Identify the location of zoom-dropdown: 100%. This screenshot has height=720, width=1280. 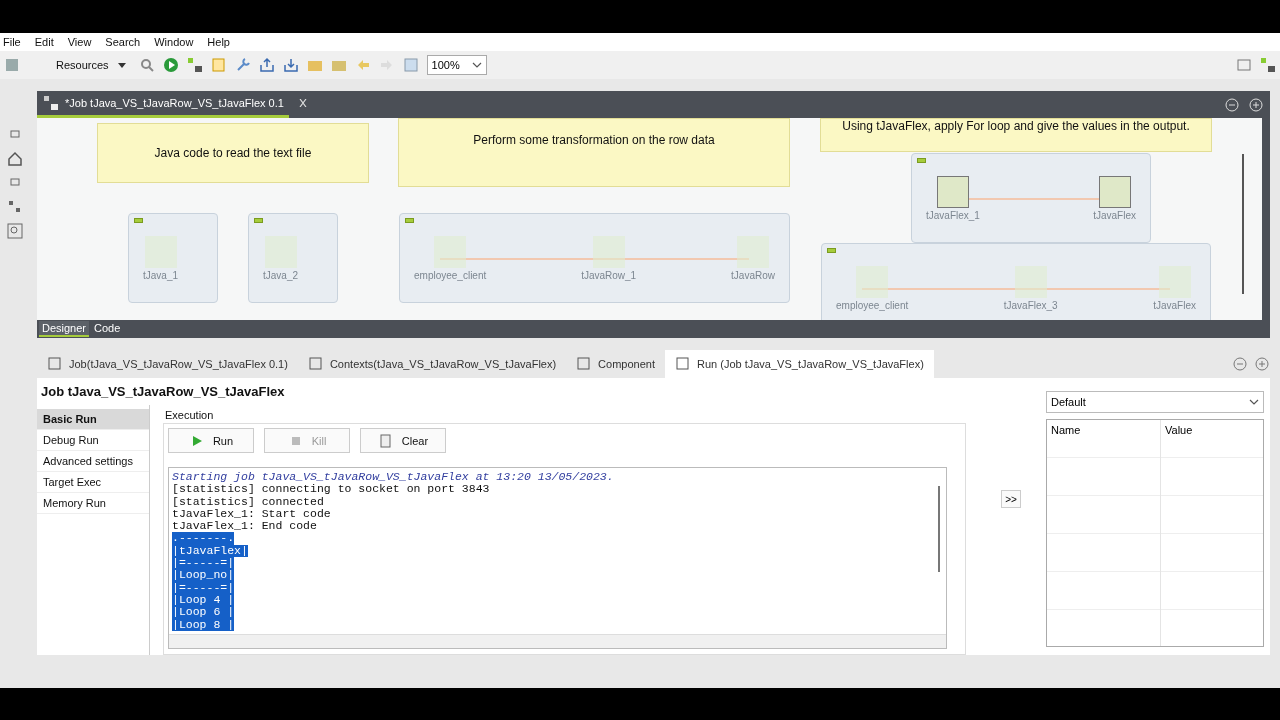
(456, 65).